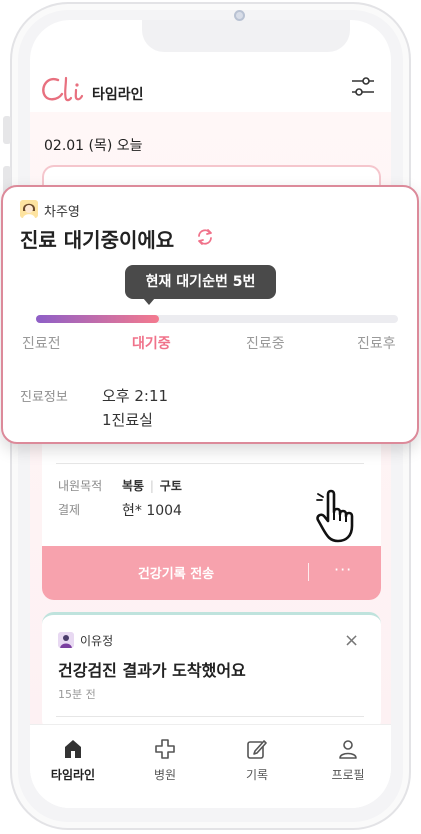  Describe the element at coordinates (176, 572) in the screenshot. I see `send-health-record-label: 건강기록 전송` at that location.